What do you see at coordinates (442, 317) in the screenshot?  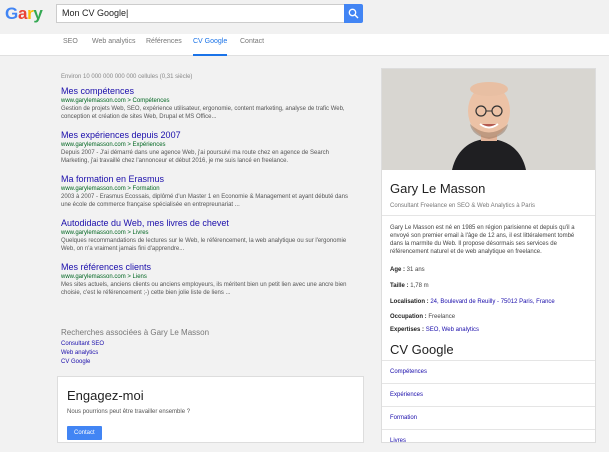 I see `fact-value: Freelance` at bounding box center [442, 317].